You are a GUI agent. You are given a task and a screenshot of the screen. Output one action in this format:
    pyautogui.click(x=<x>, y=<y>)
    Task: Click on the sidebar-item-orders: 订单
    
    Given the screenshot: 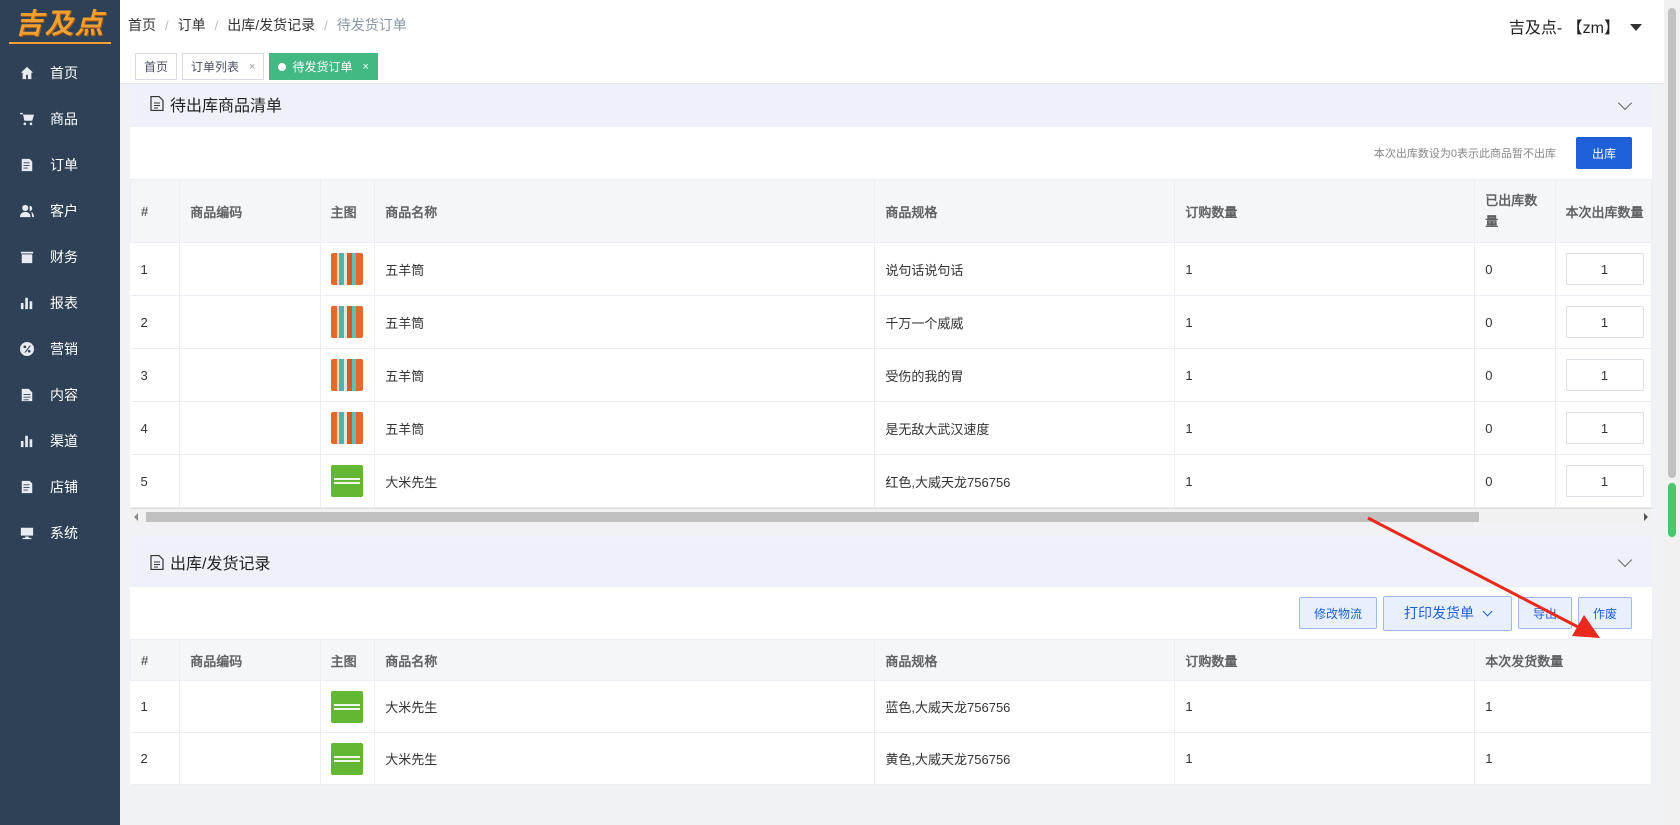 What is the action you would take?
    pyautogui.click(x=60, y=165)
    